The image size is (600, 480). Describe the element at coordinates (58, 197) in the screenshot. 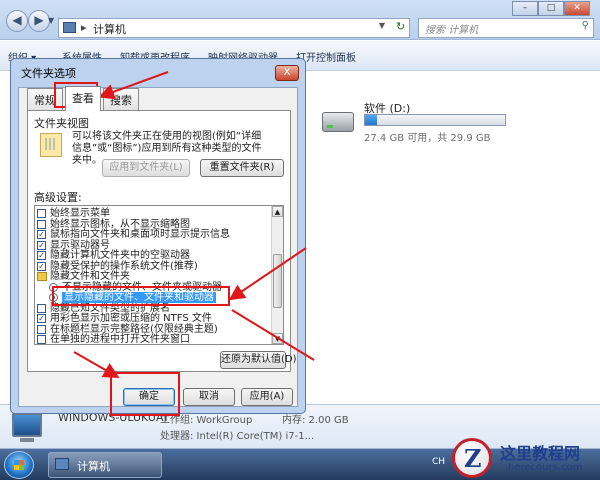

I see `advanced-settings-label: 高级设置:` at that location.